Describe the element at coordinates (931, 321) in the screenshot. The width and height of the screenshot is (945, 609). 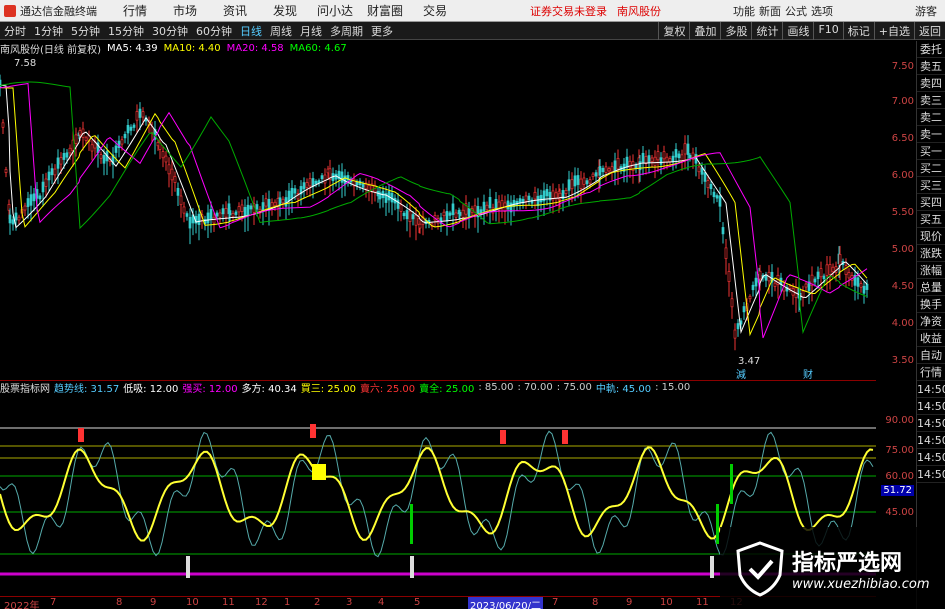
I see `side-item: 净资` at that location.